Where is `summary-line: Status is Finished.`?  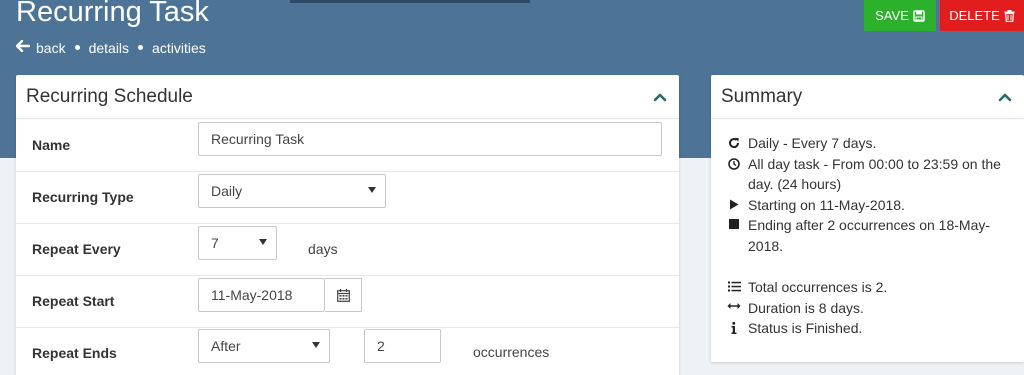
summary-line: Status is Finished. is located at coordinates (867, 328).